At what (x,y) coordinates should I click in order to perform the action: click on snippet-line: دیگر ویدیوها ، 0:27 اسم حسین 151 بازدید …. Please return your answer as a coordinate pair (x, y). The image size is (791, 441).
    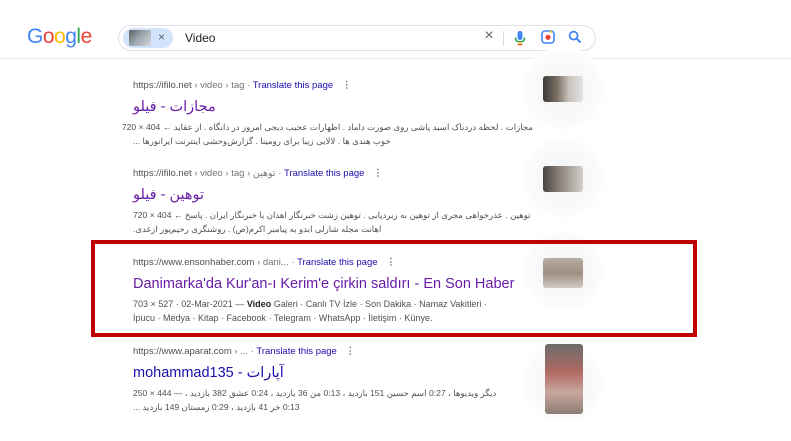
    Looking at the image, I should click on (315, 393).